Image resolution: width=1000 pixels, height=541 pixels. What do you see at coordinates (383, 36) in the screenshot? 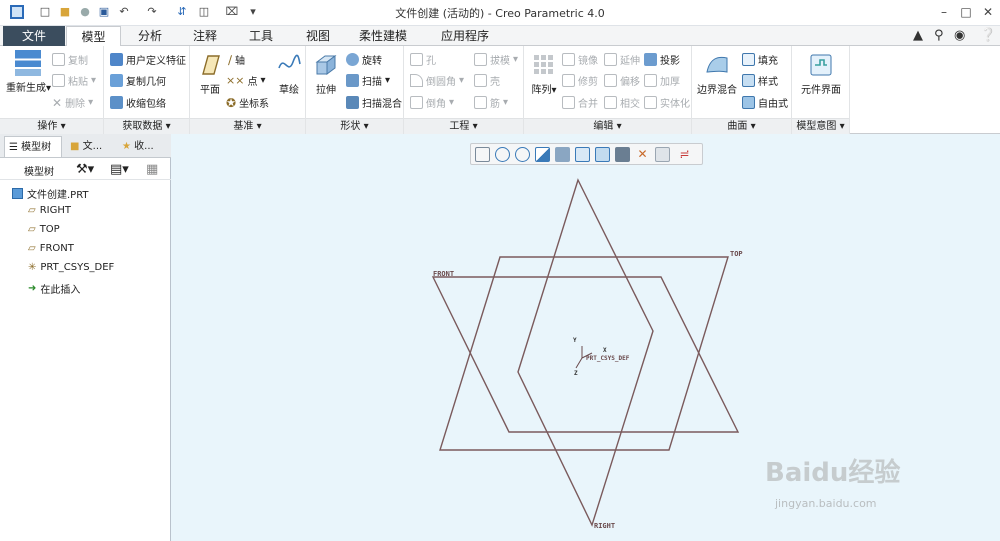
I see `tab-flexible-modeling: 柔性建模` at bounding box center [383, 36].